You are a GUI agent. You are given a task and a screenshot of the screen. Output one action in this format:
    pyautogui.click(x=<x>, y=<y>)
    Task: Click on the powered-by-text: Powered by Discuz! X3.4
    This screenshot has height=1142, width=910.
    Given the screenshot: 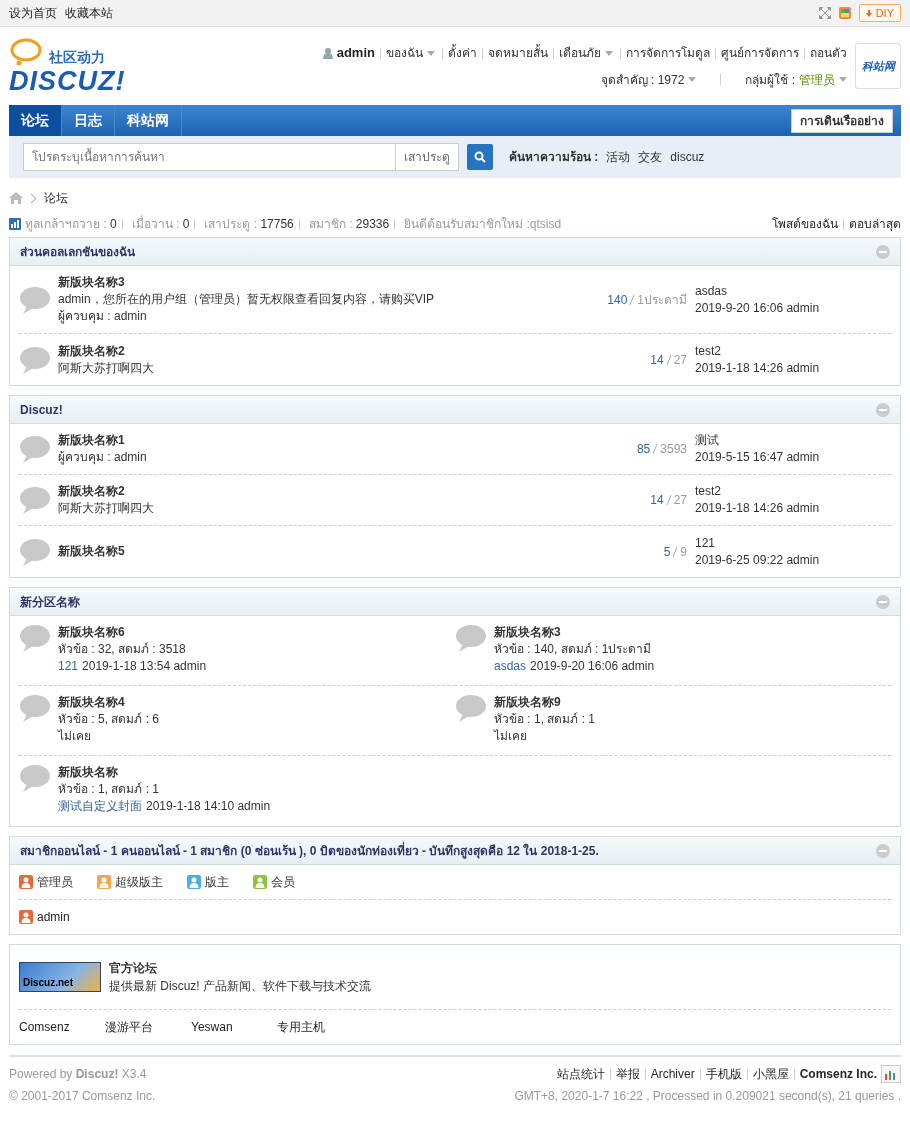 What is the action you would take?
    pyautogui.click(x=78, y=1074)
    